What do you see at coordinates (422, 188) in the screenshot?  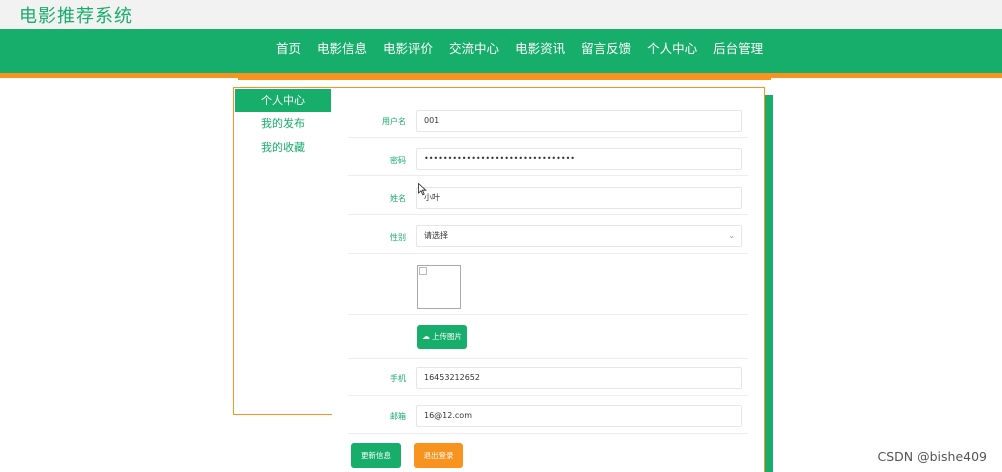 I see `mouse-pointer-icon` at bounding box center [422, 188].